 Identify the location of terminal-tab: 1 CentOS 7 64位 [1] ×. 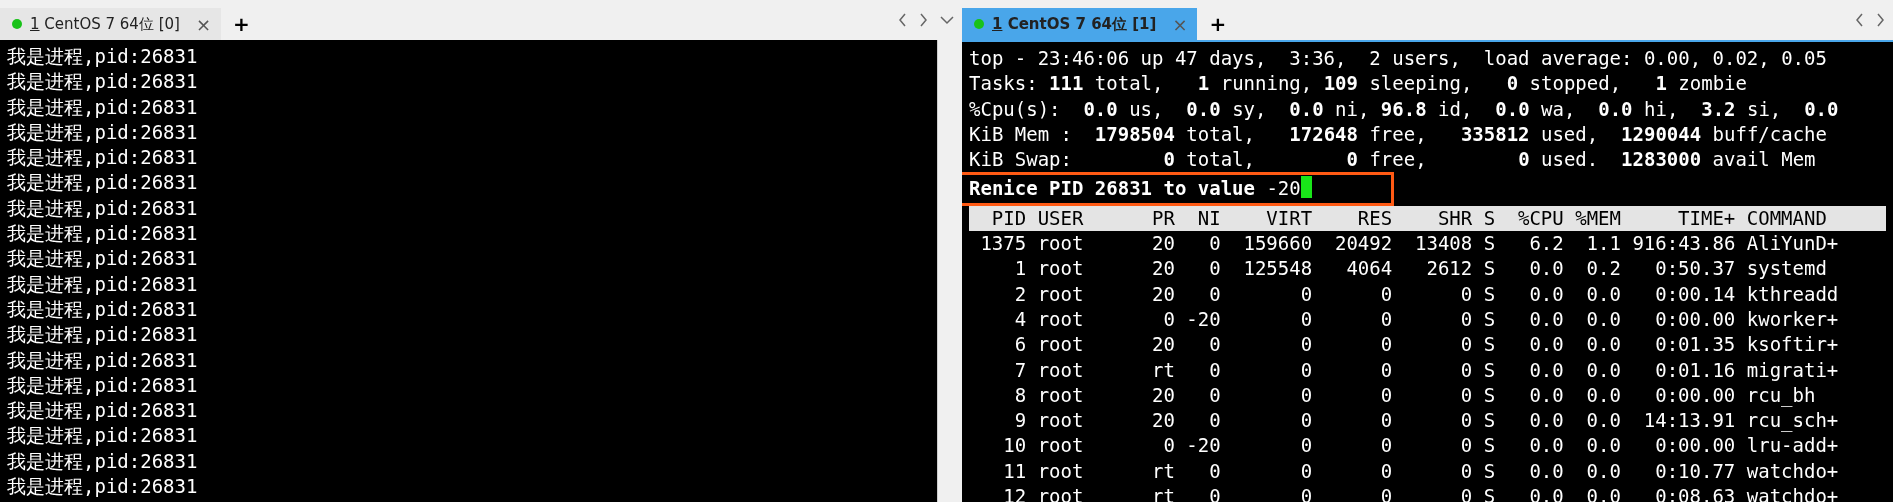
(1080, 24).